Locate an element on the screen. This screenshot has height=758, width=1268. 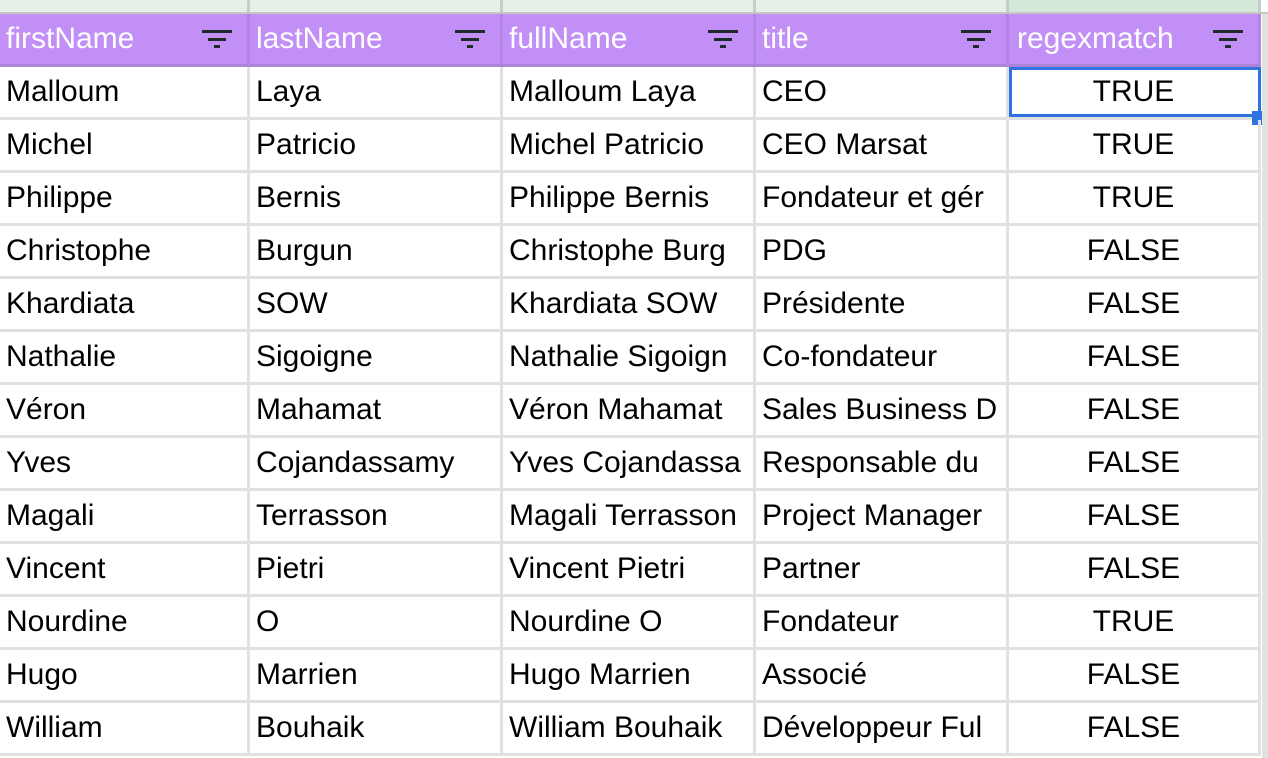
cell-lastName: O is located at coordinates (376, 622).